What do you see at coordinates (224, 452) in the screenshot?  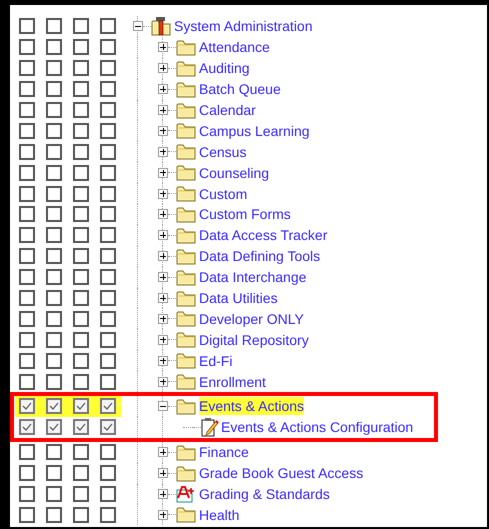 I see `tree-item-label: Finance` at bounding box center [224, 452].